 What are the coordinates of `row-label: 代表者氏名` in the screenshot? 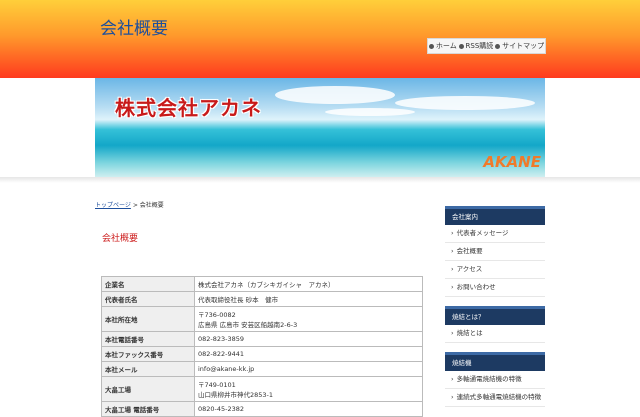 It's located at (148, 299).